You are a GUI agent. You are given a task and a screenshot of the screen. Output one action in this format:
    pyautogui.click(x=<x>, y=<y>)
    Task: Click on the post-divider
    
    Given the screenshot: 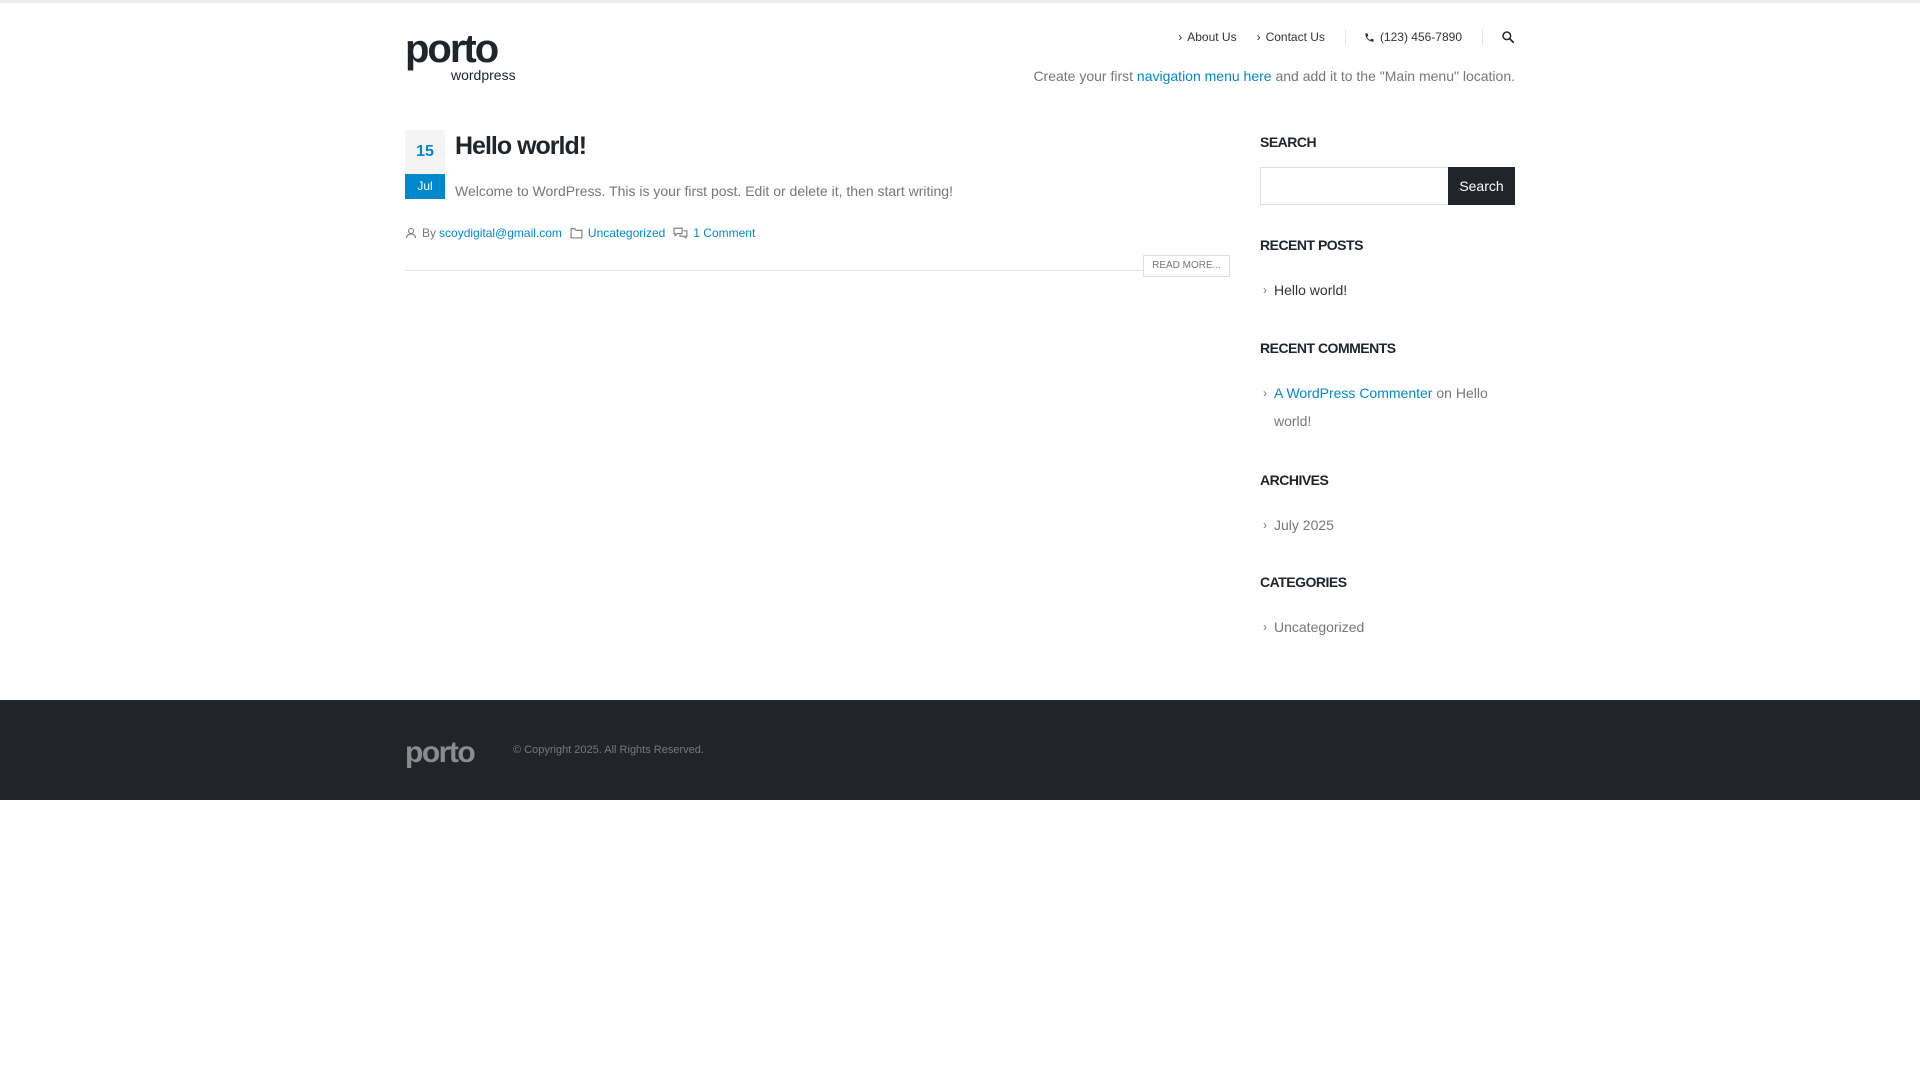 What is the action you would take?
    pyautogui.click(x=817, y=270)
    